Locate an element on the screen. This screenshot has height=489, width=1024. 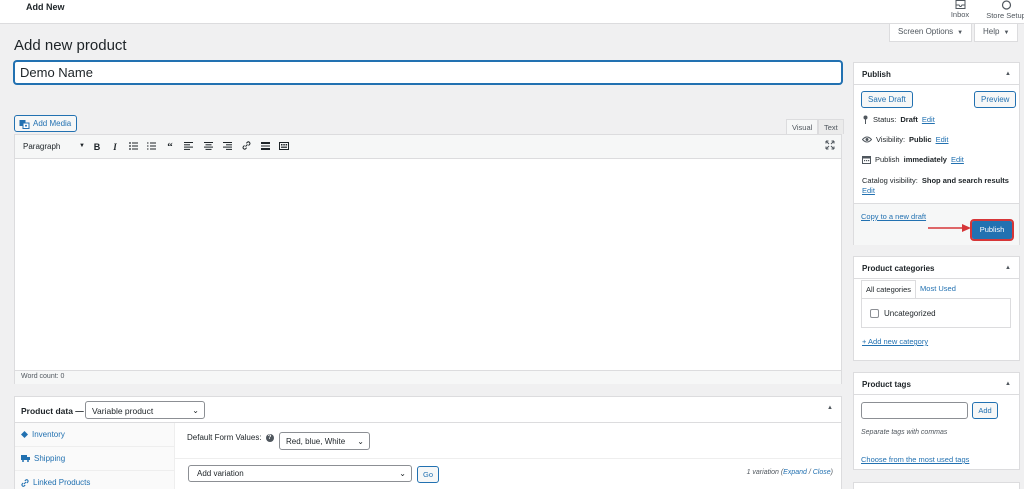
divider is located at coordinates (508, 458).